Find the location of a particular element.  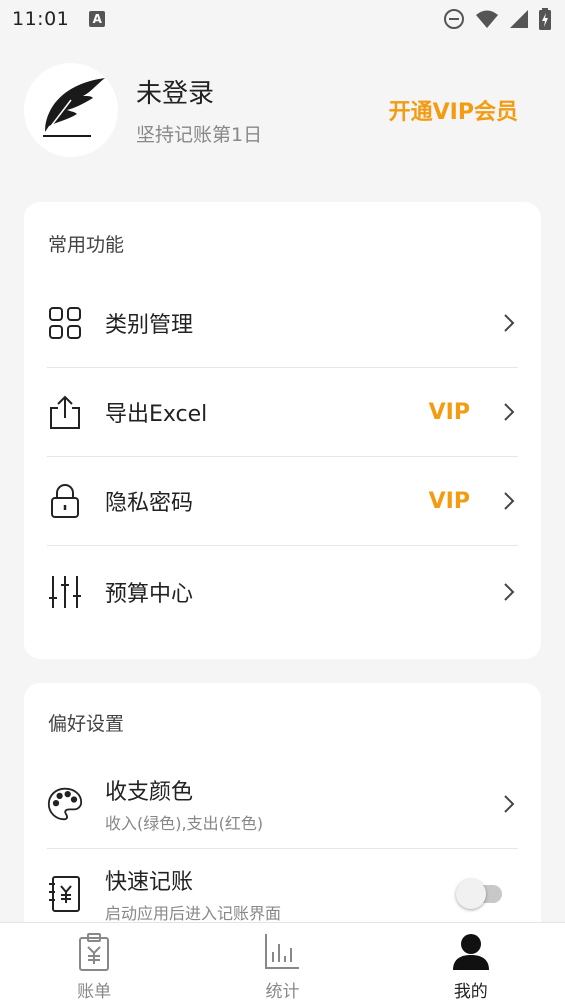

battery-icon is located at coordinates (545, 19).